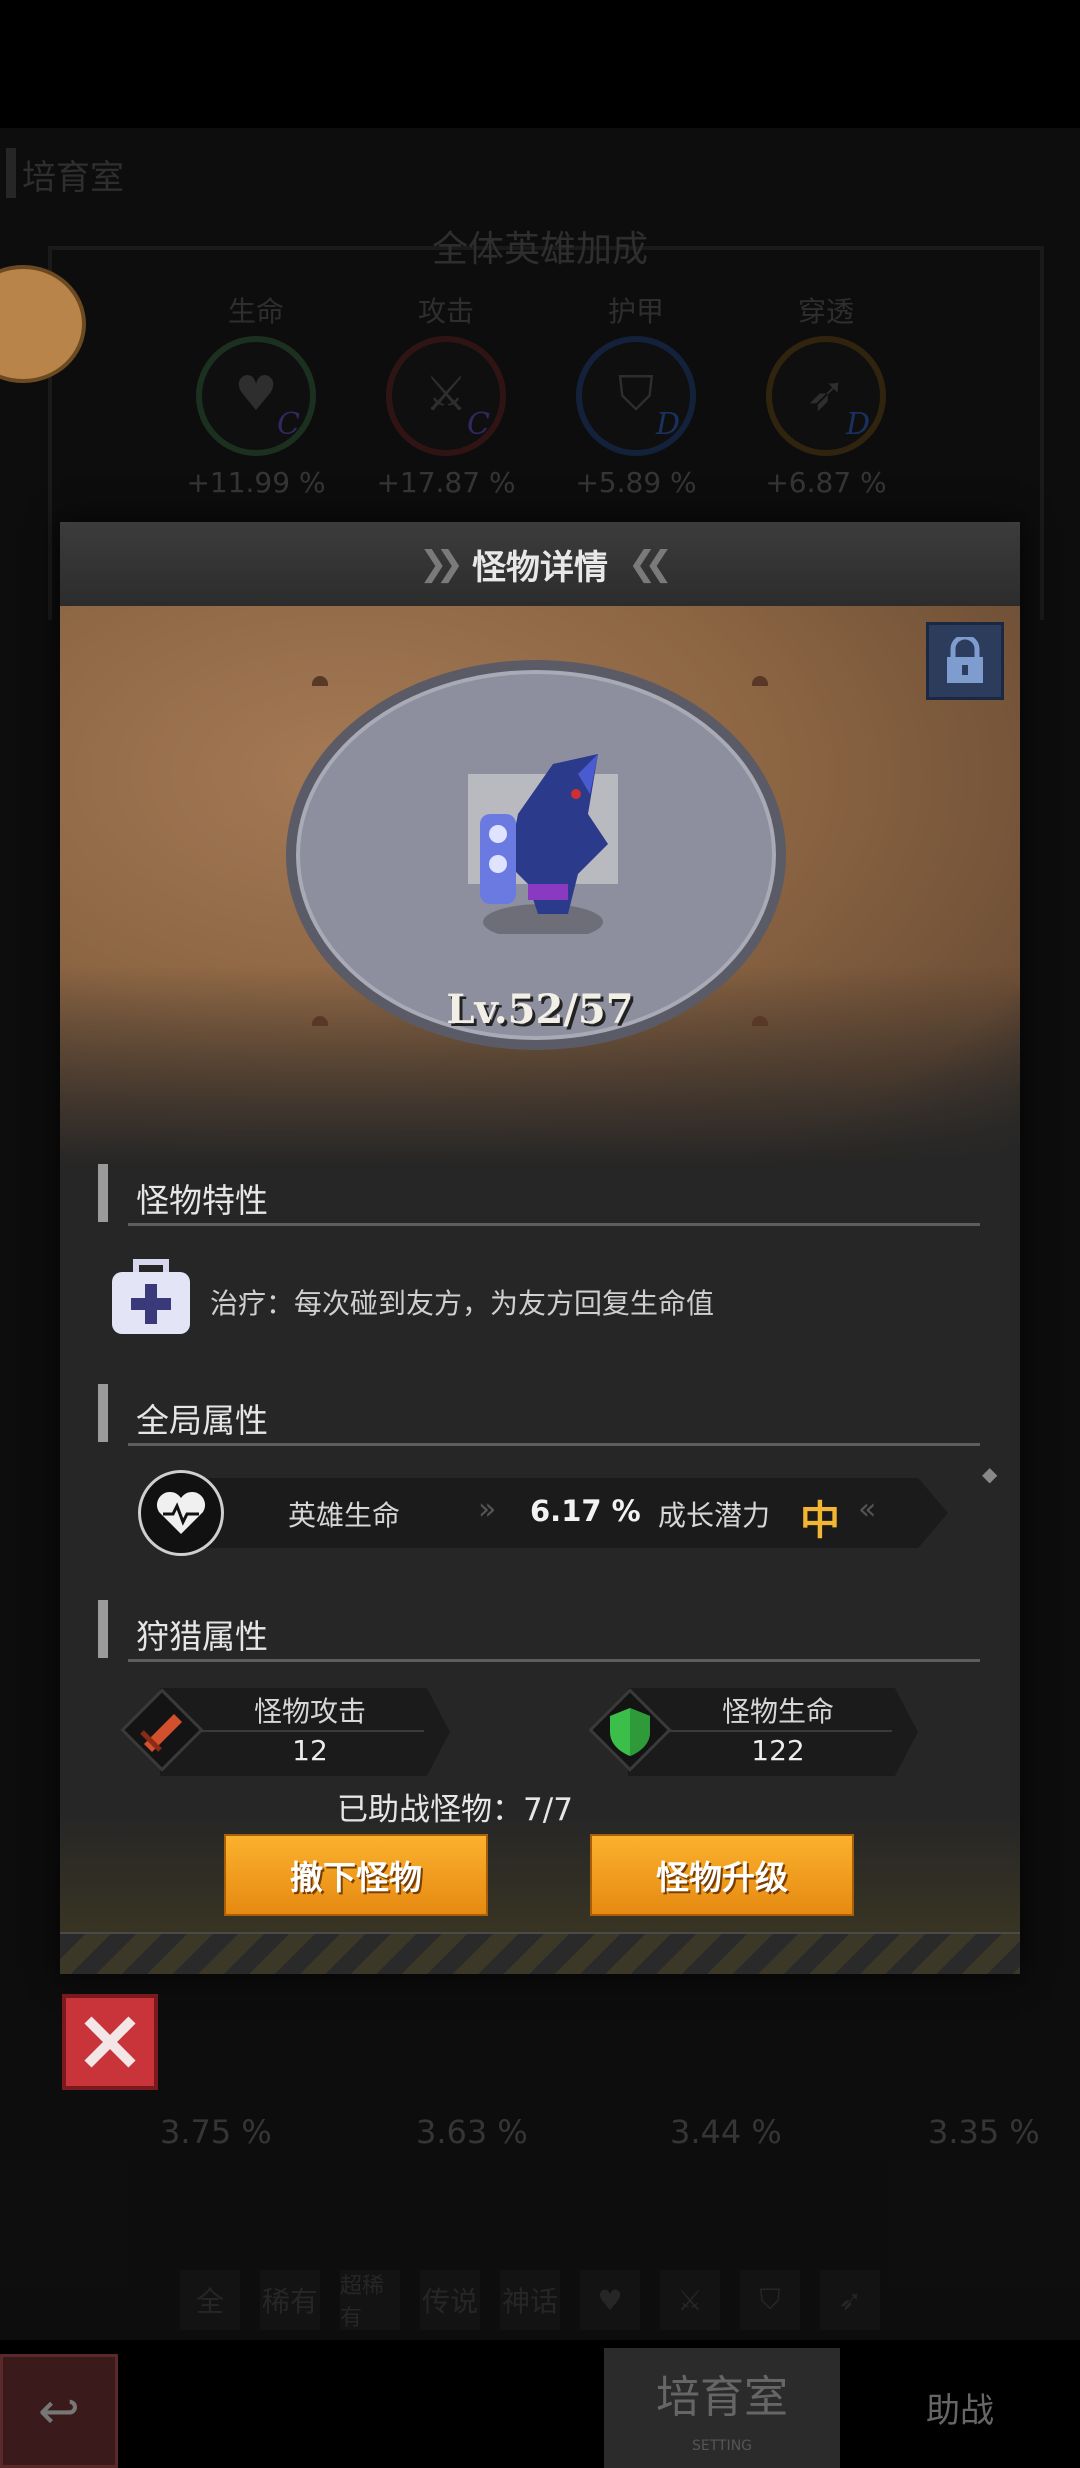 The image size is (1080, 2468). Describe the element at coordinates (462, 1303) in the screenshot. I see `trait-description: 治疗：每次碰到友方，为友方回复生命值` at that location.